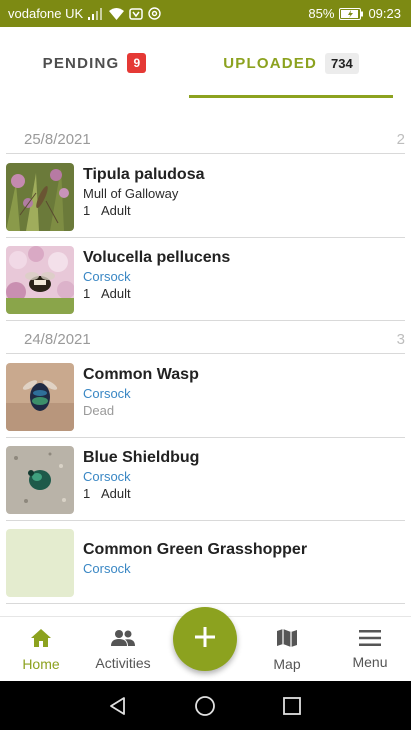  What do you see at coordinates (41, 640) in the screenshot?
I see `home-icon` at bounding box center [41, 640].